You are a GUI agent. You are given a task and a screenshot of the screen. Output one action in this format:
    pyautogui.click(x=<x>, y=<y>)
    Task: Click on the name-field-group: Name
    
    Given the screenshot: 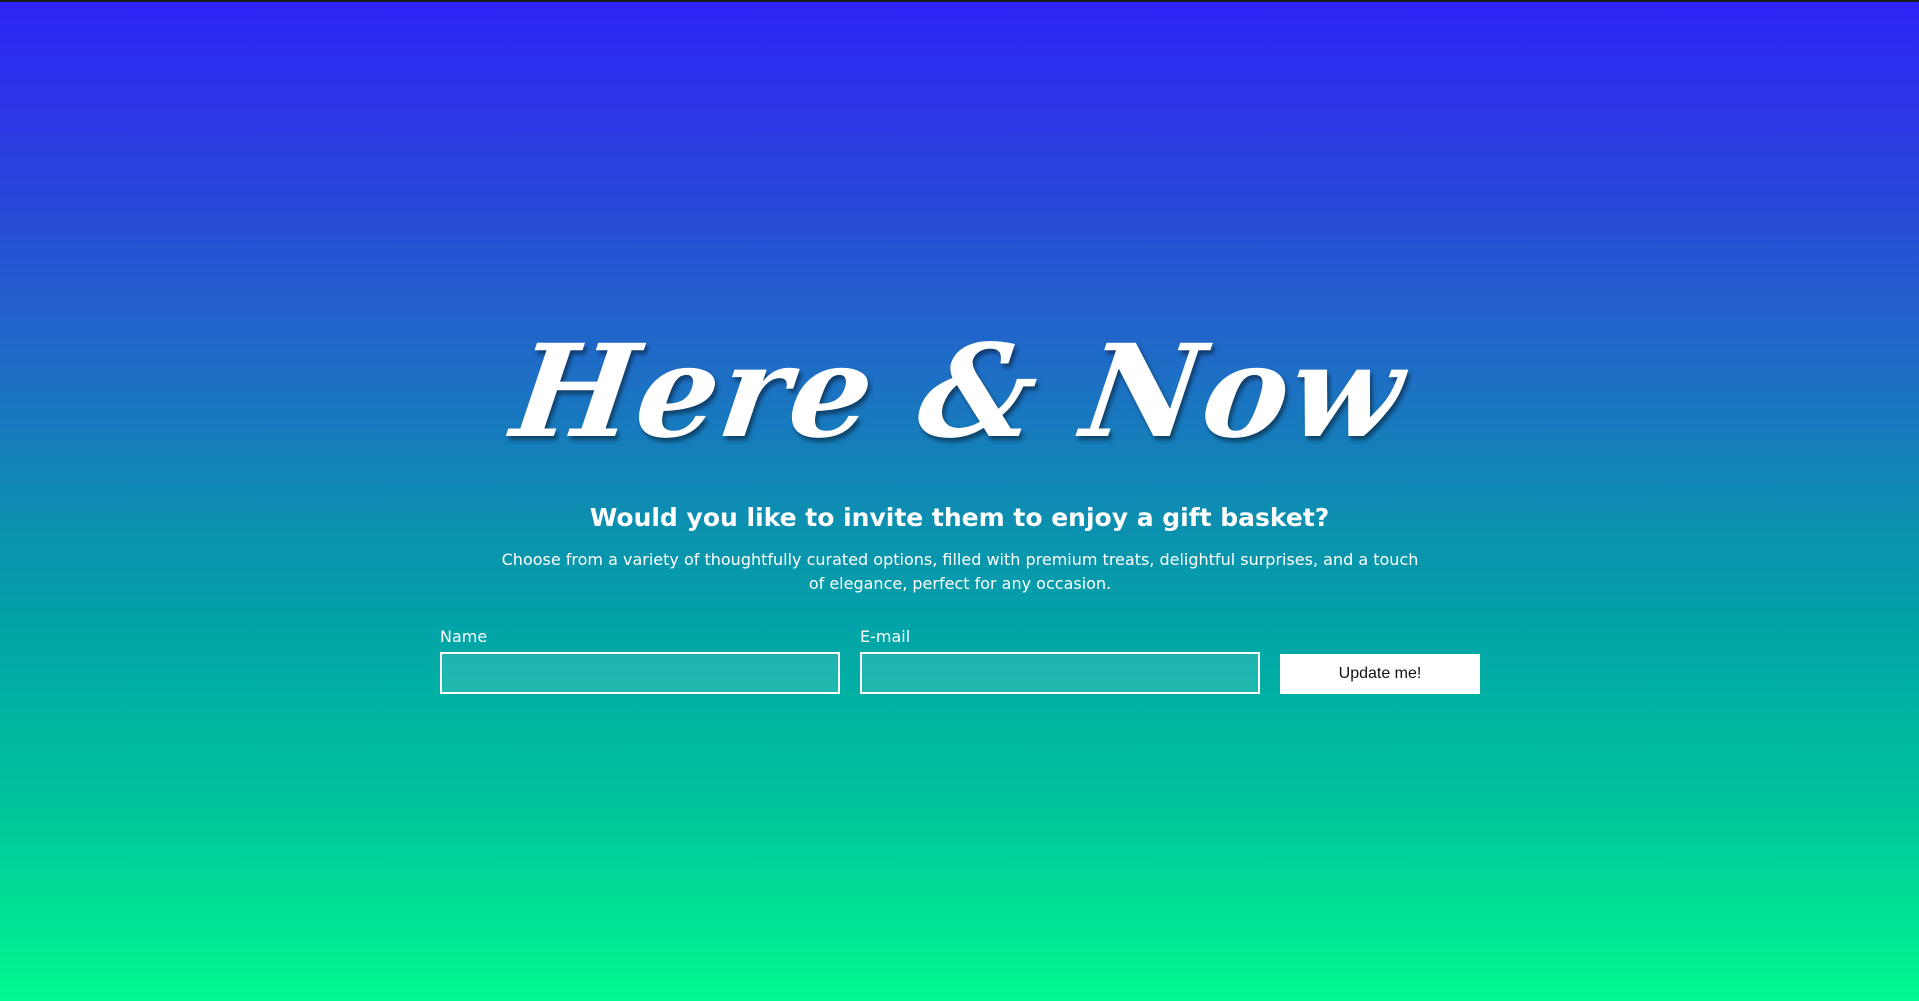 What is the action you would take?
    pyautogui.click(x=640, y=660)
    